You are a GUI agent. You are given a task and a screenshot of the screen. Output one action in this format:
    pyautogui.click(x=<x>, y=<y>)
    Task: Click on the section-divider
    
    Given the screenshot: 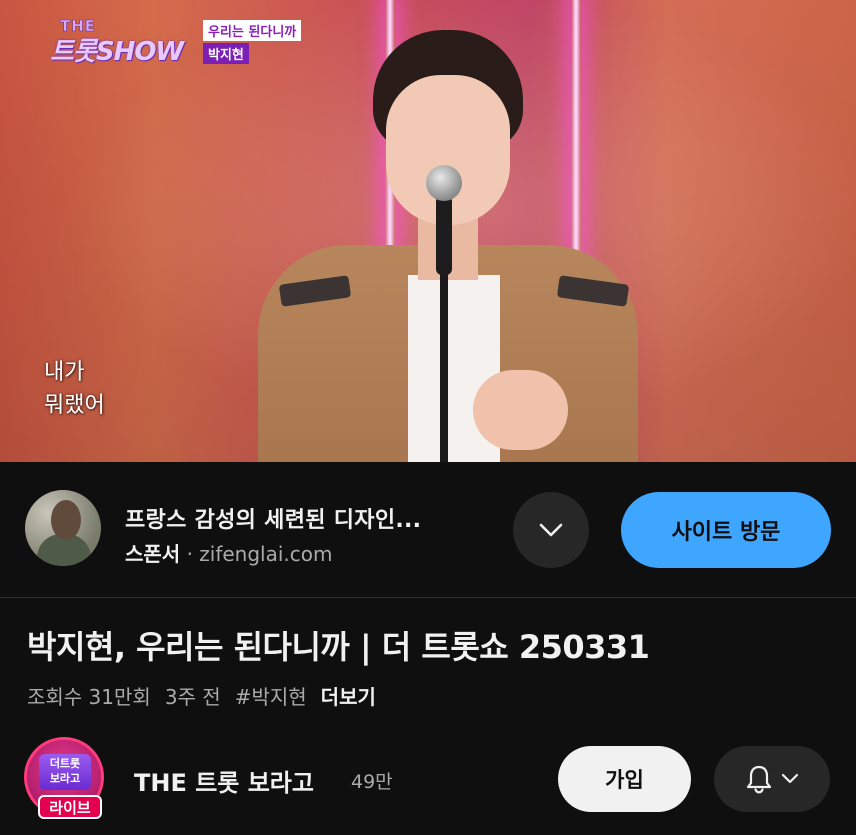 What is the action you would take?
    pyautogui.click(x=428, y=597)
    